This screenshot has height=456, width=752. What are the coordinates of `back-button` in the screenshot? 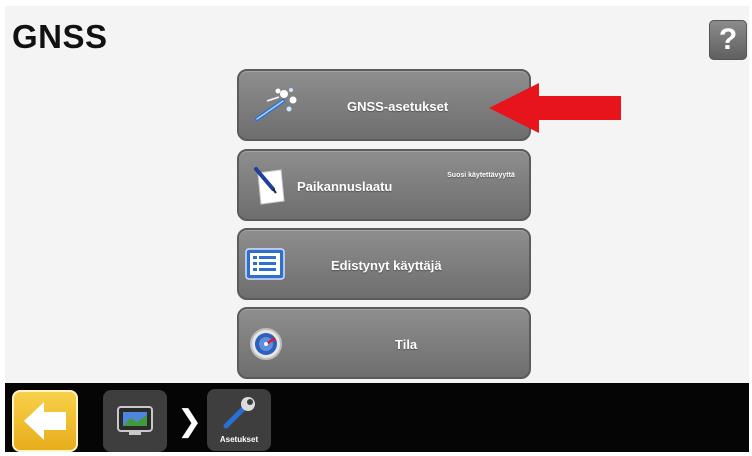 It's located at (45, 421).